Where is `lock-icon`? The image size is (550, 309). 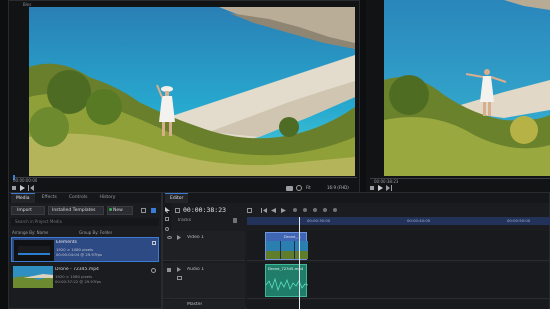 lock-icon is located at coordinates (235, 220).